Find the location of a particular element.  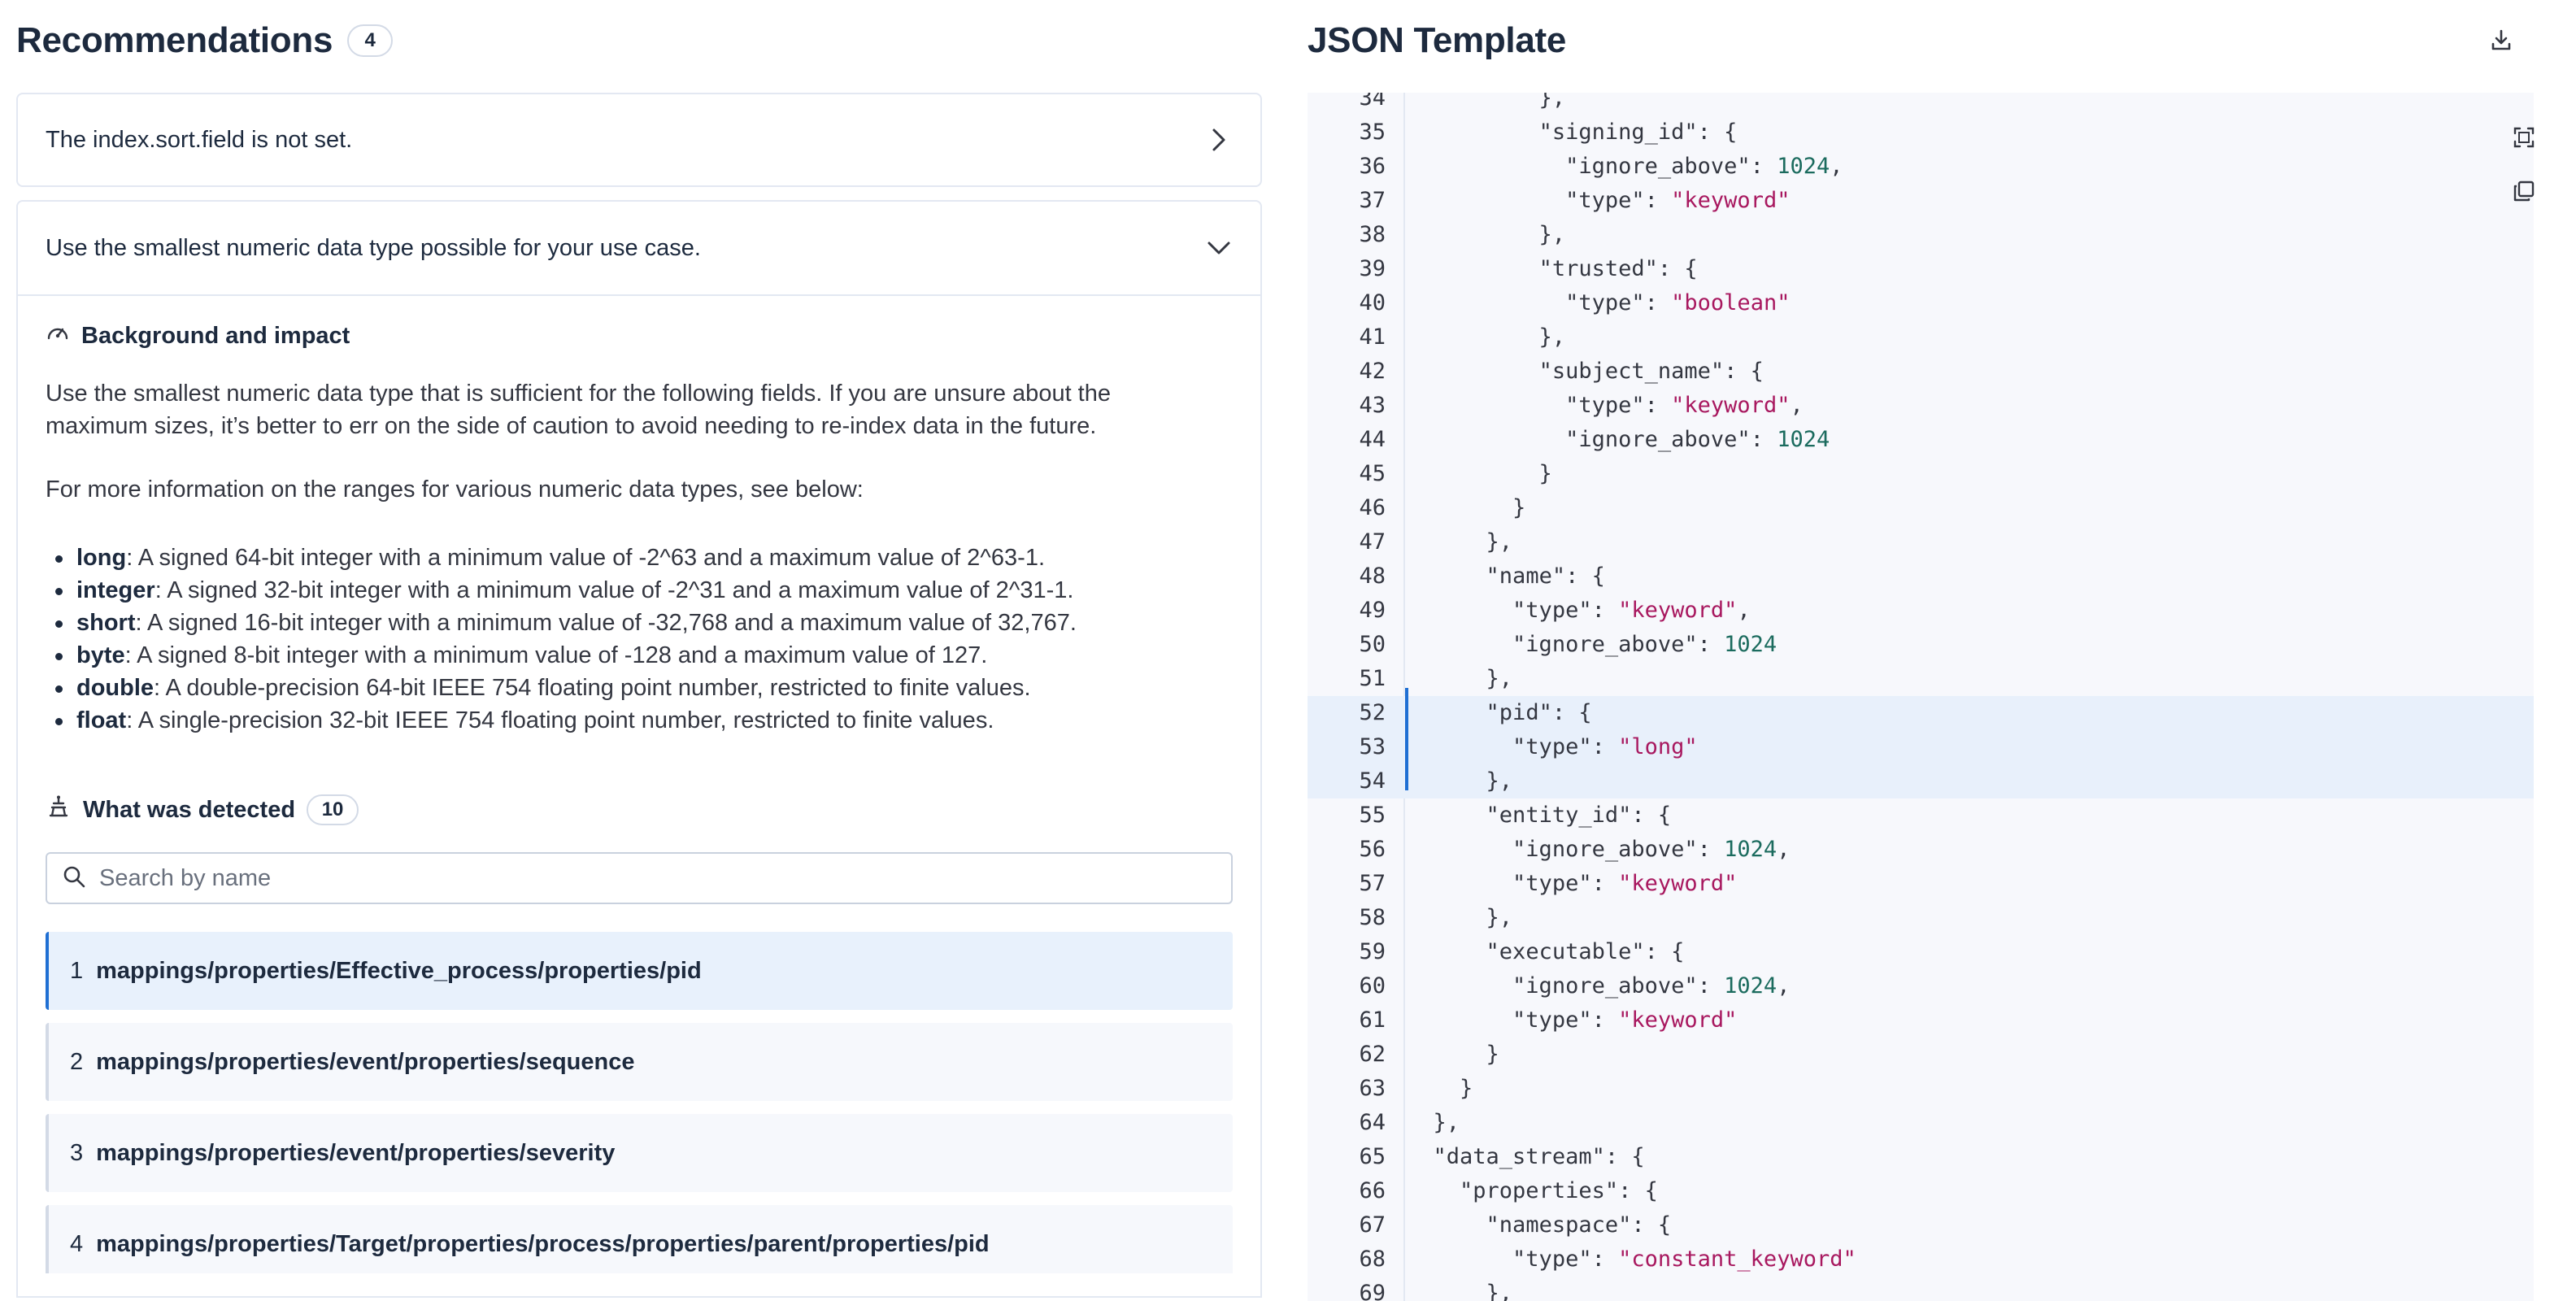

code-line: 61 "type": "keyword" is located at coordinates (1921, 1020).